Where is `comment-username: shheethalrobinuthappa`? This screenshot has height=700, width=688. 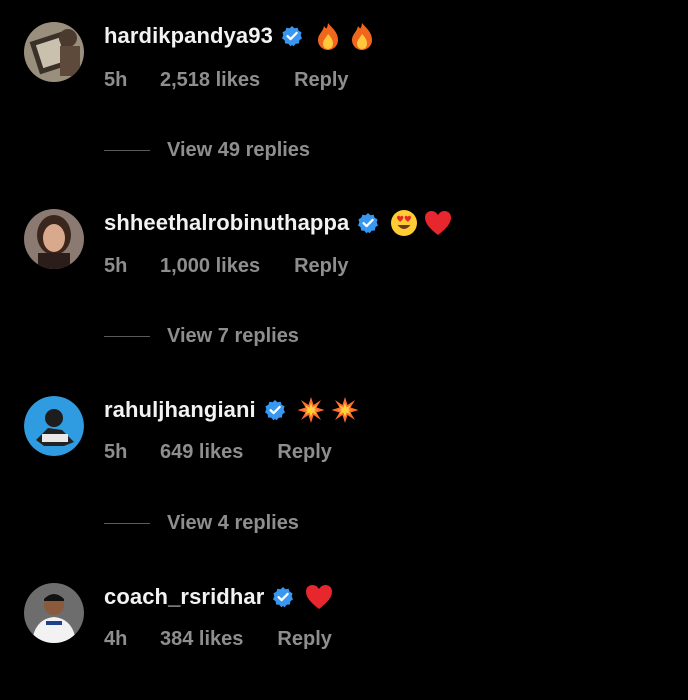
comment-username: shheethalrobinuthappa is located at coordinates (226, 223).